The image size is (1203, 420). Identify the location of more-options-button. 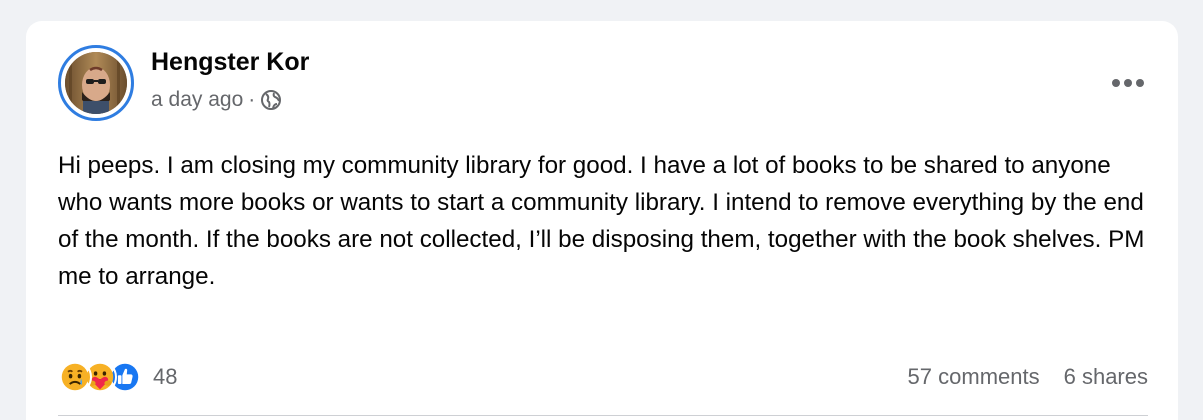
(1128, 83).